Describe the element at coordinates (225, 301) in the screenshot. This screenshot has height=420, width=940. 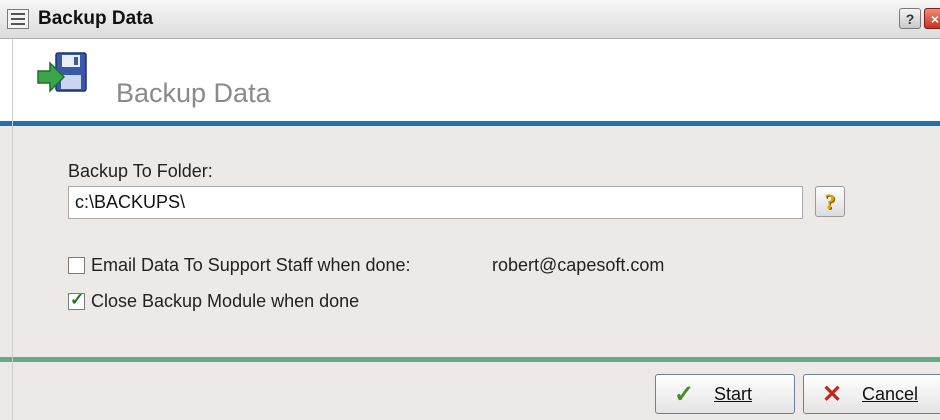
I see `close-option-label: Close Backup Module when done` at that location.